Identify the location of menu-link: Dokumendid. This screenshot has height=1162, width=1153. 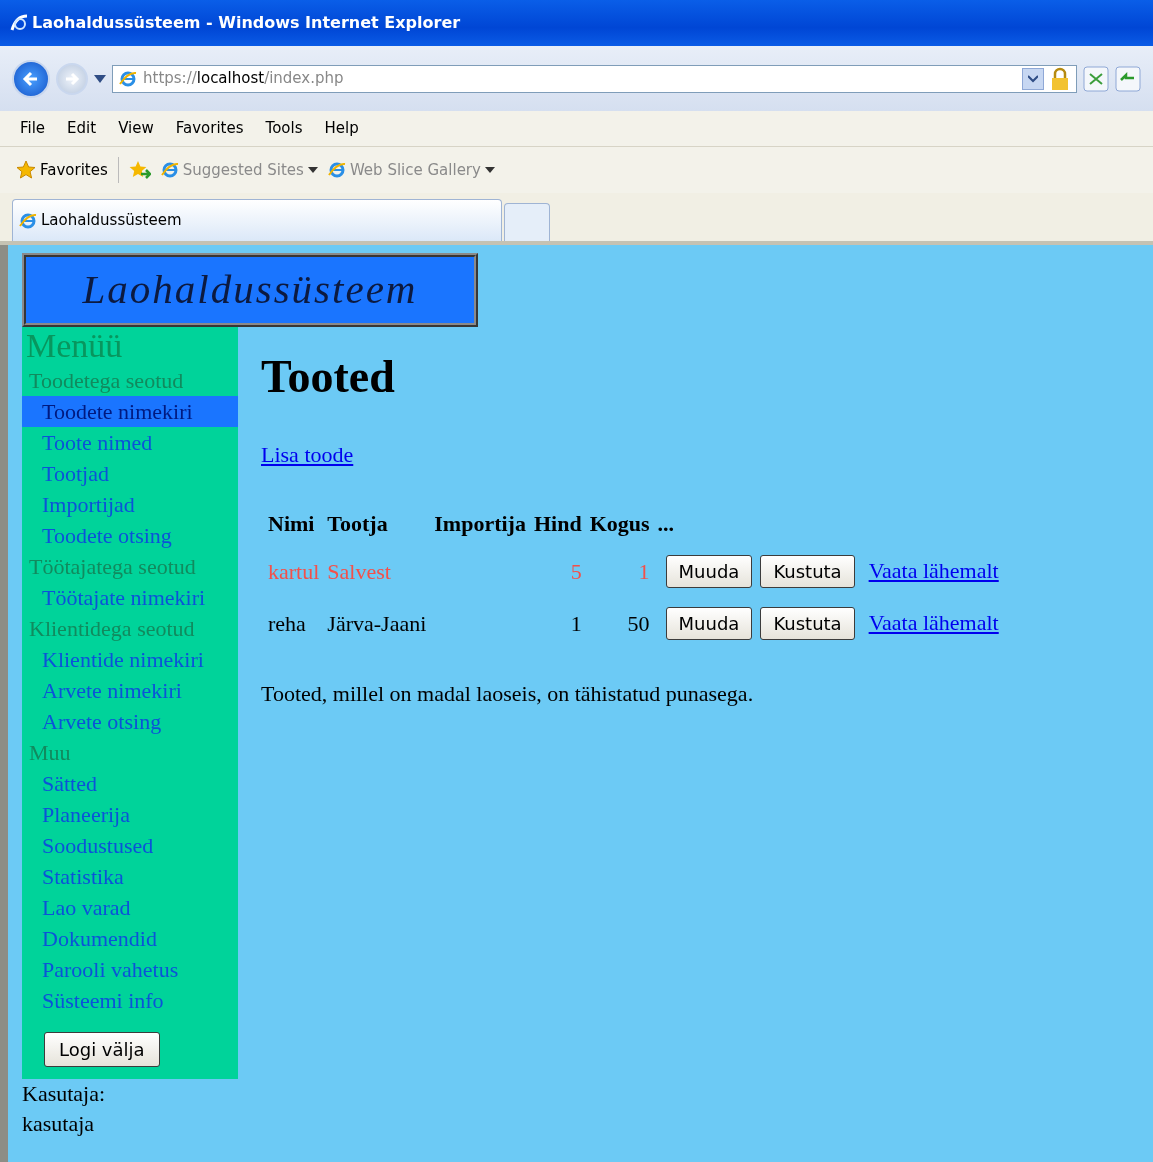
(130, 938).